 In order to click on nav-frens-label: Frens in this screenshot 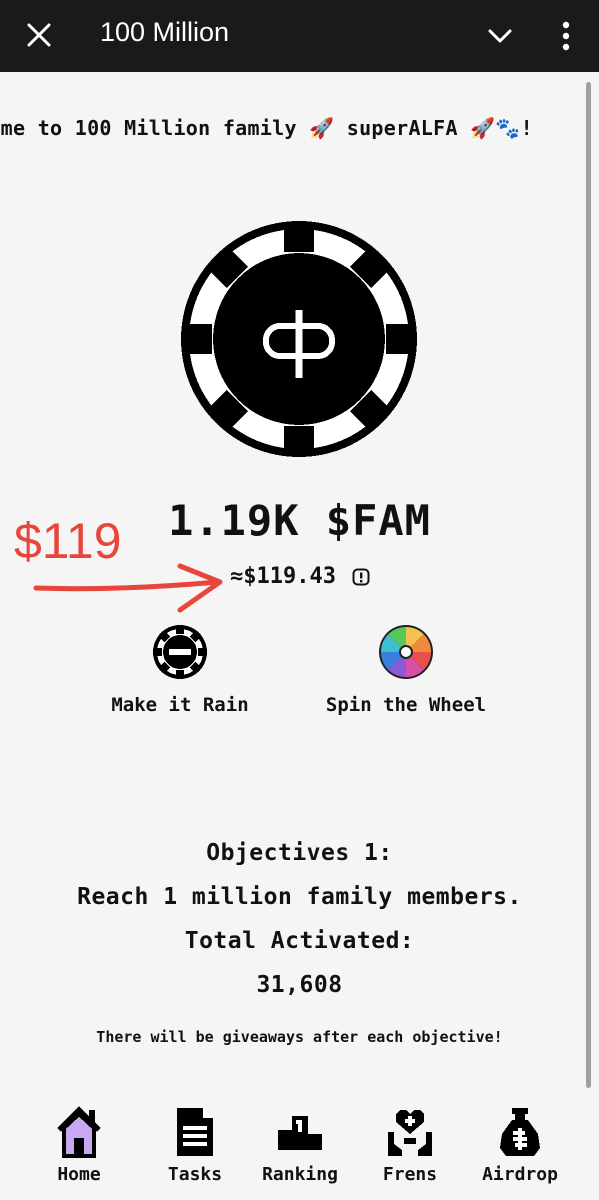, I will do `click(410, 1174)`.